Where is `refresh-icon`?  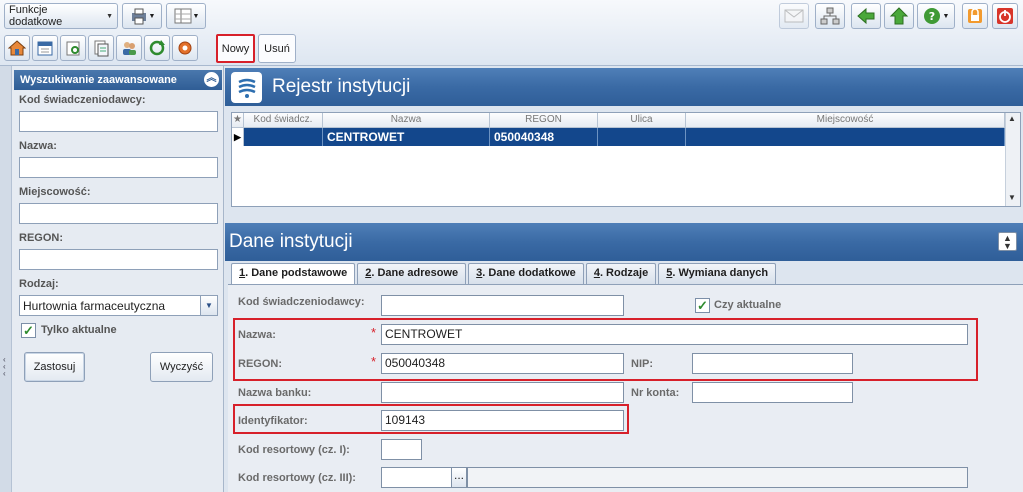
refresh-icon is located at coordinates (157, 48).